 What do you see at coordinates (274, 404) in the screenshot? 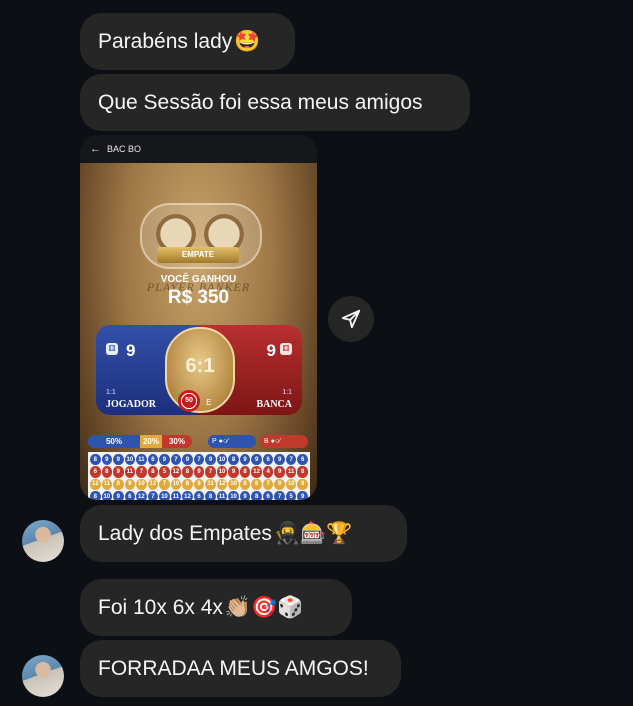
I see `banker-name: BANCA` at bounding box center [274, 404].